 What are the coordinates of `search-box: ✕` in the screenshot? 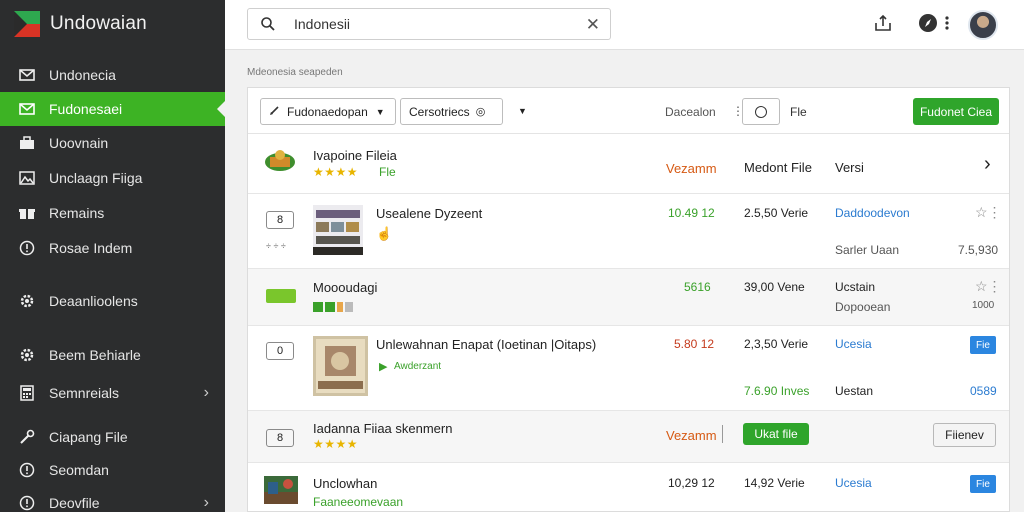 It's located at (429, 24).